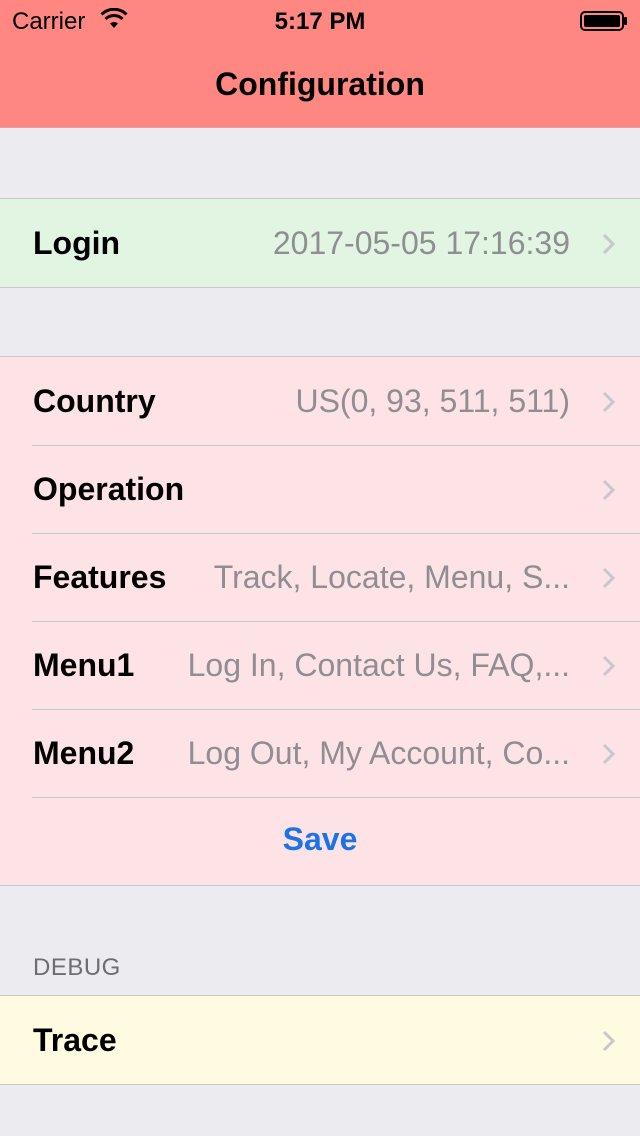 The image size is (640, 1136). I want to click on country-row: Country US(0, 93, 511, 511), so click(320, 401).